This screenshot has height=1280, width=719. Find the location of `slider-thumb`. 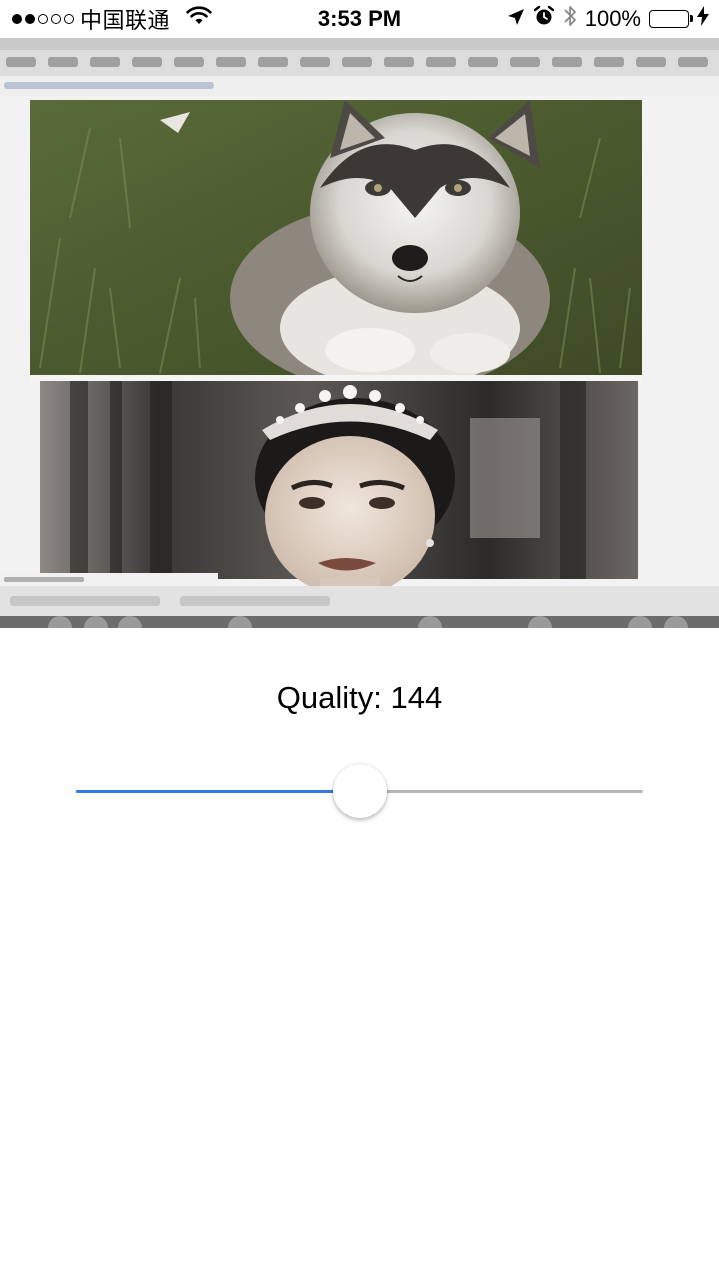

slider-thumb is located at coordinates (359, 791).